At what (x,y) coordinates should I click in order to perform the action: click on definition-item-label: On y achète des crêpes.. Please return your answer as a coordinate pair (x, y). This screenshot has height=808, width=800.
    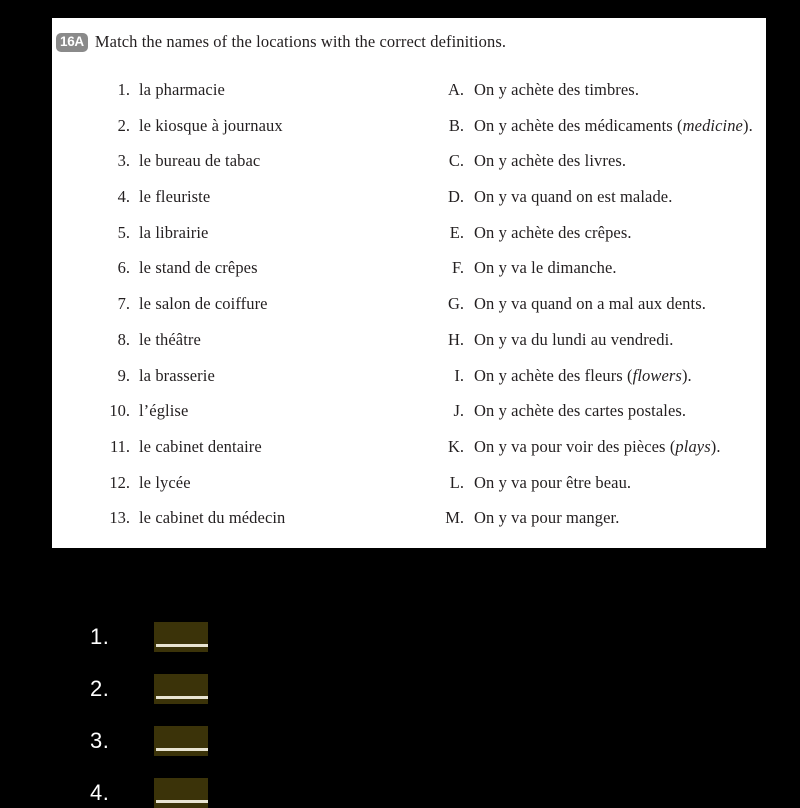
    Looking at the image, I should click on (553, 233).